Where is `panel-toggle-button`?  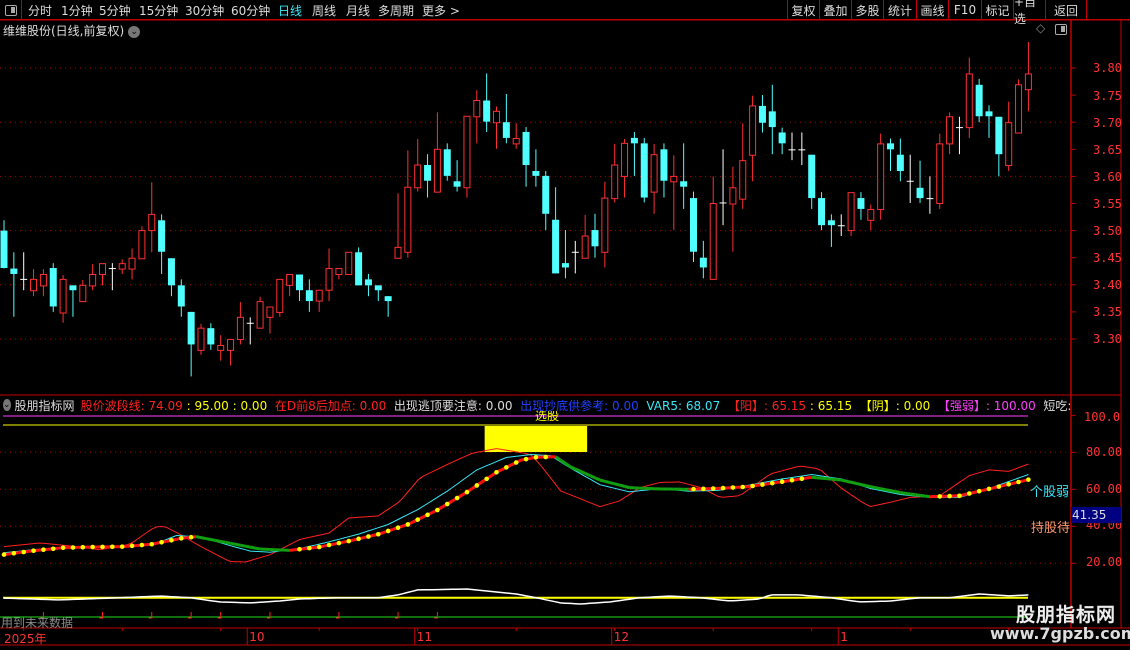 panel-toggle-button is located at coordinates (11, 10).